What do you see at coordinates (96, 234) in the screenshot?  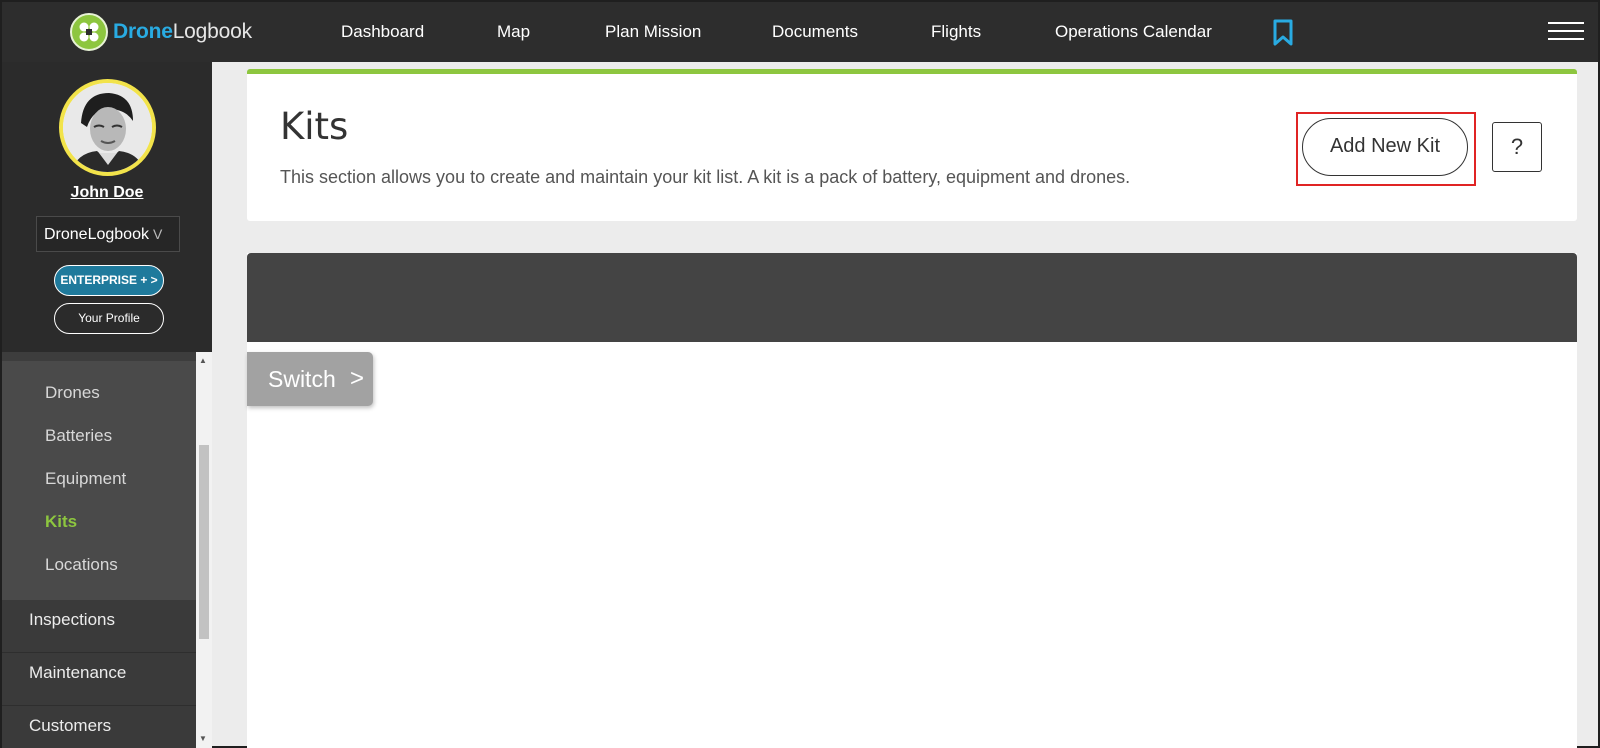 I see `organization-select-value: DroneLogbook` at bounding box center [96, 234].